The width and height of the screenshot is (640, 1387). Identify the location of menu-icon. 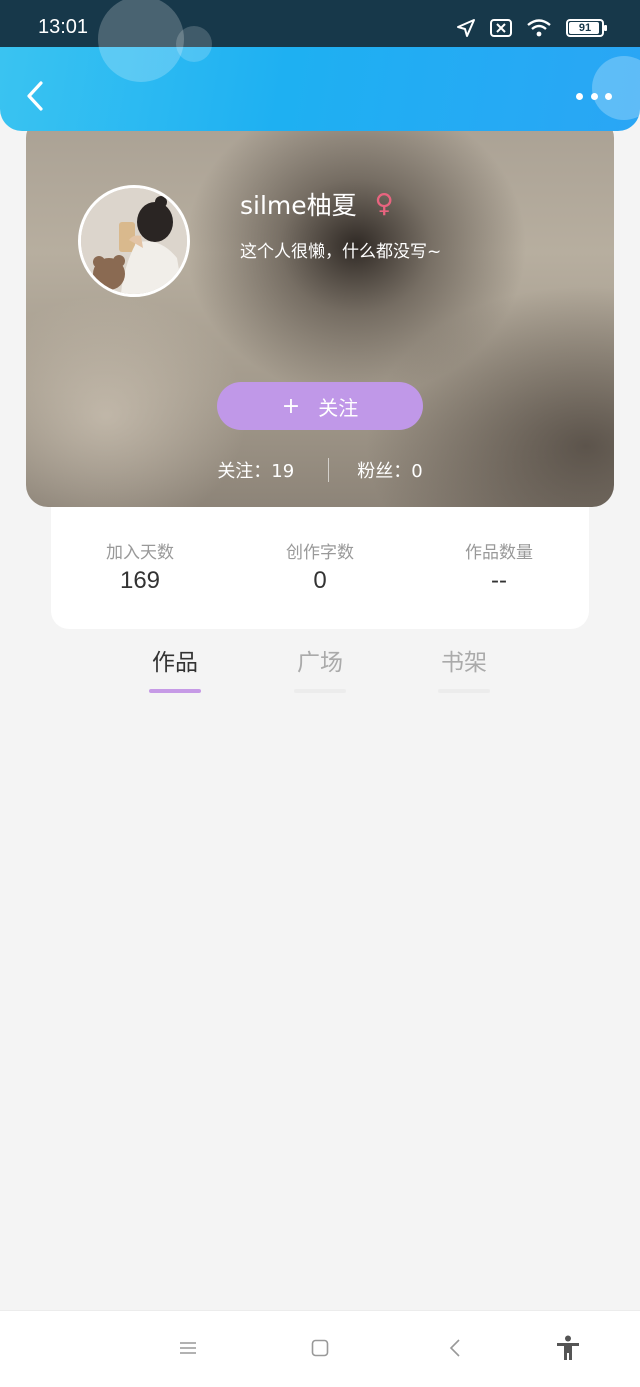
(188, 1350).